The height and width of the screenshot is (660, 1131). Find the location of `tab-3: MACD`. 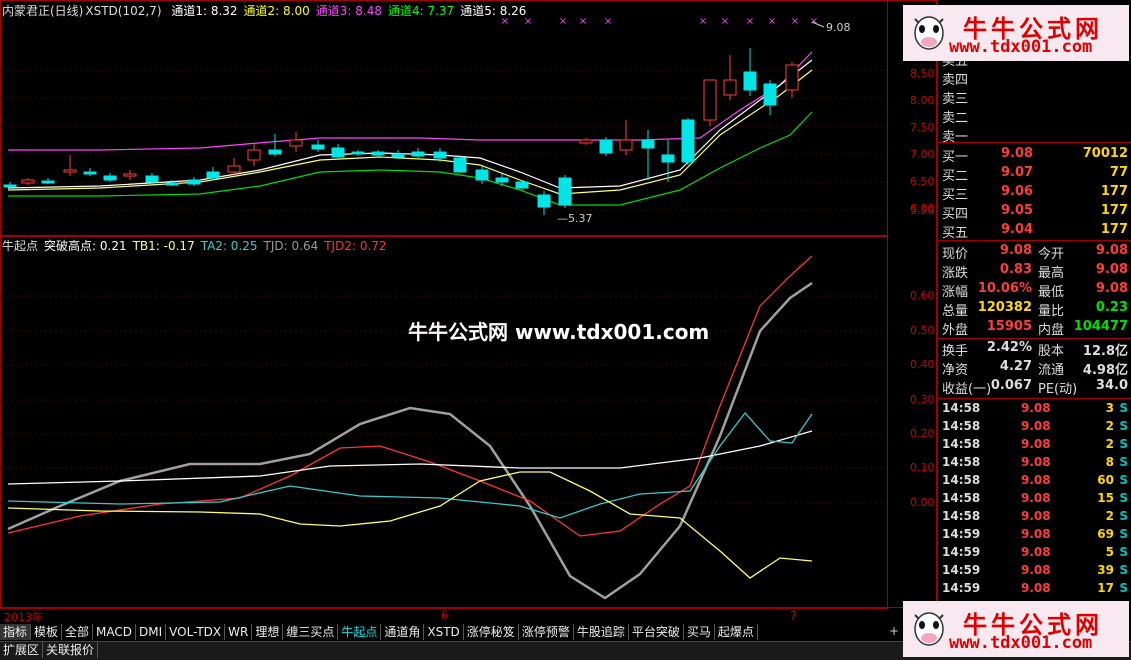

tab-3: MACD is located at coordinates (115, 632).